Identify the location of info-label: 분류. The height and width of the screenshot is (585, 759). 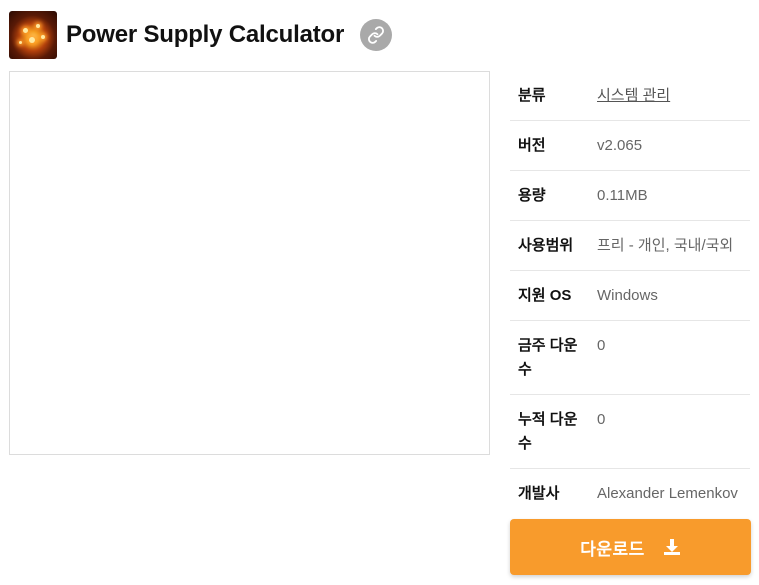
(532, 95).